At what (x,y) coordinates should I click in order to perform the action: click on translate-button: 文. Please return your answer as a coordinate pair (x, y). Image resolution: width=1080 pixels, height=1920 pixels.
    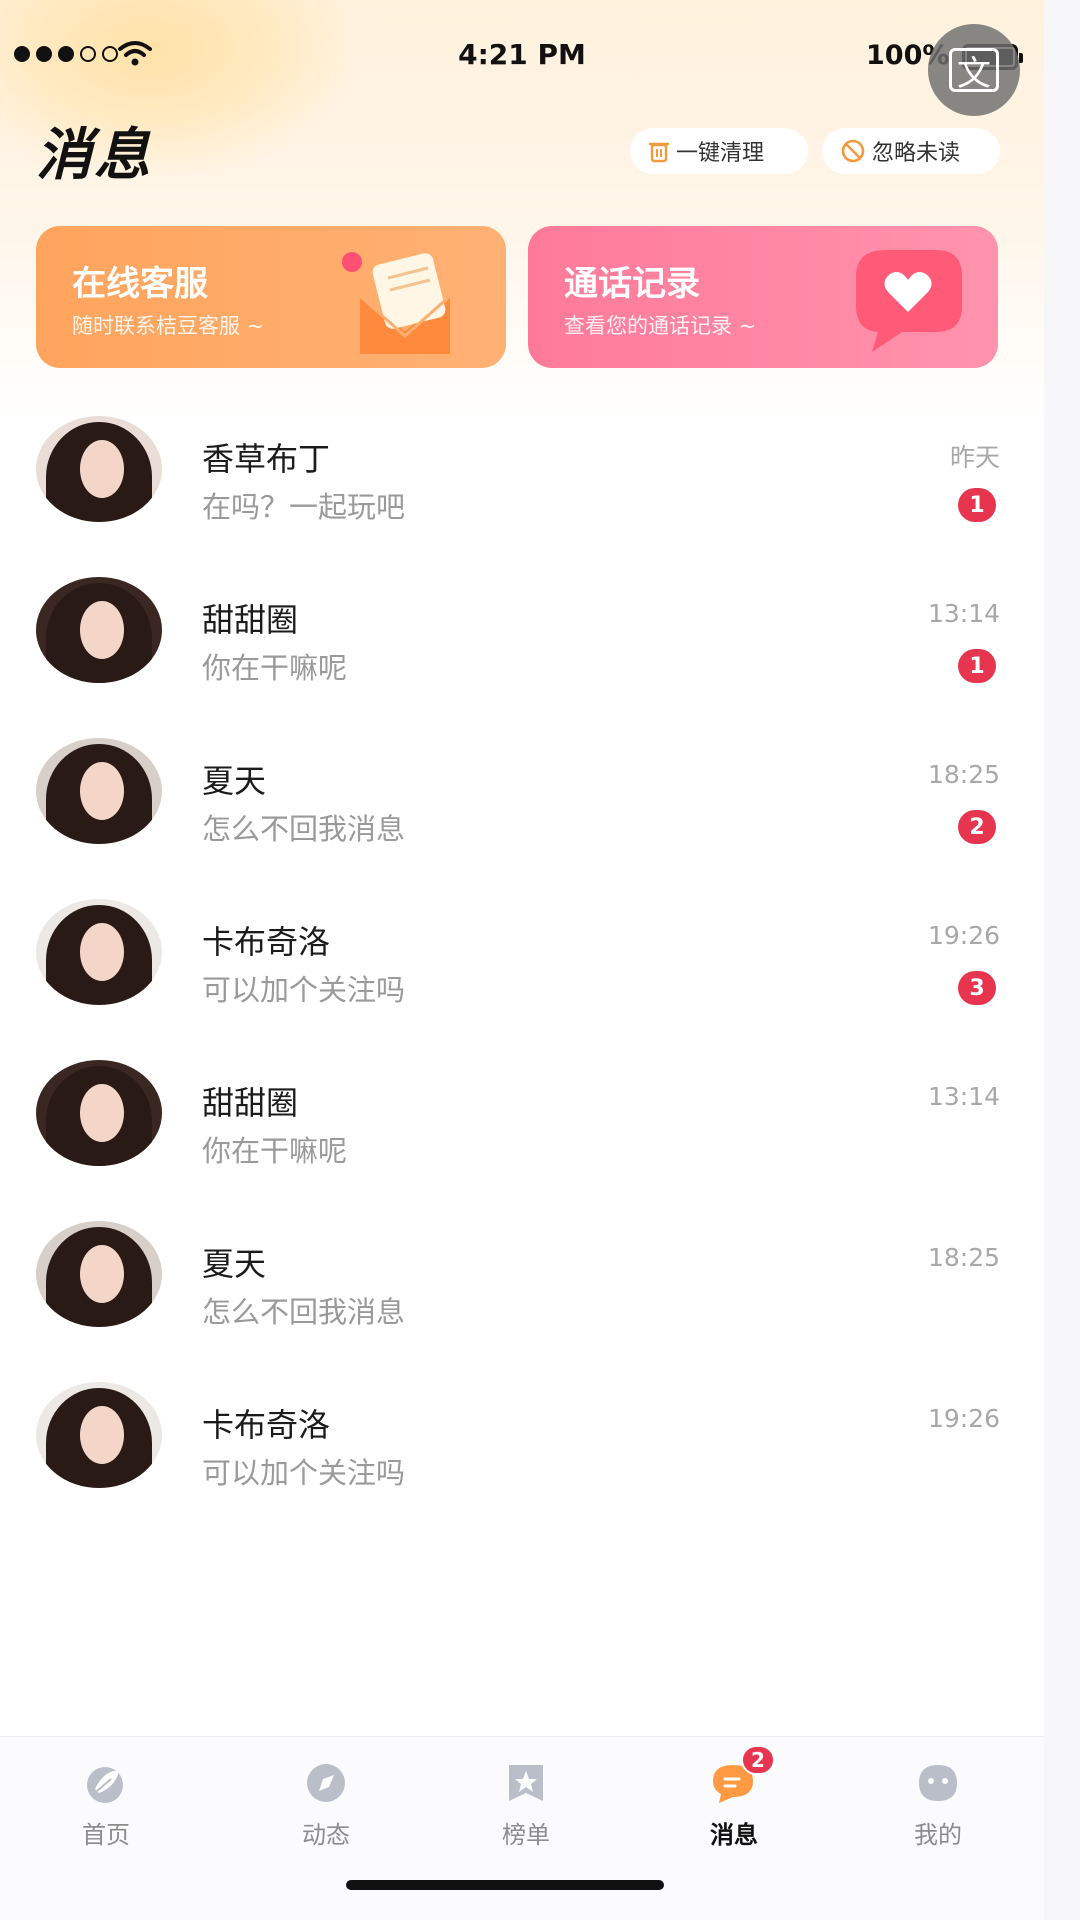
    Looking at the image, I should click on (974, 70).